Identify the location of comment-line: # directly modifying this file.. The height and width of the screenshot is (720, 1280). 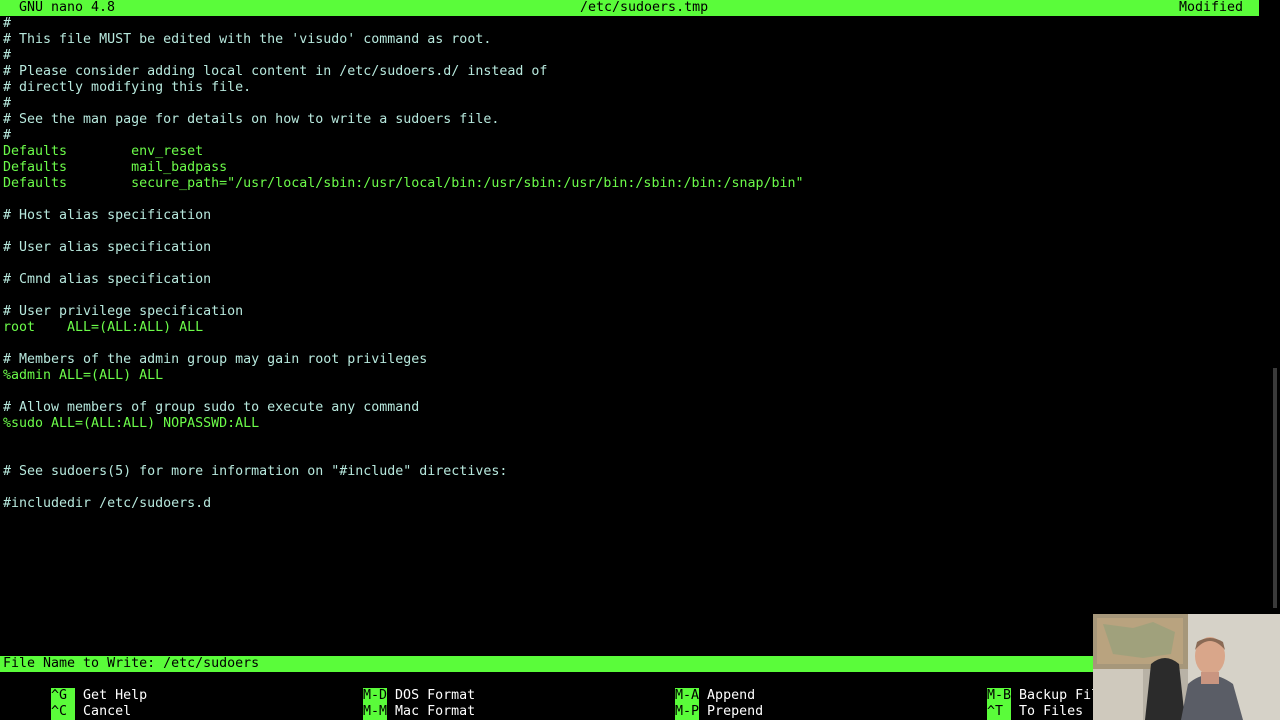
(127, 87).